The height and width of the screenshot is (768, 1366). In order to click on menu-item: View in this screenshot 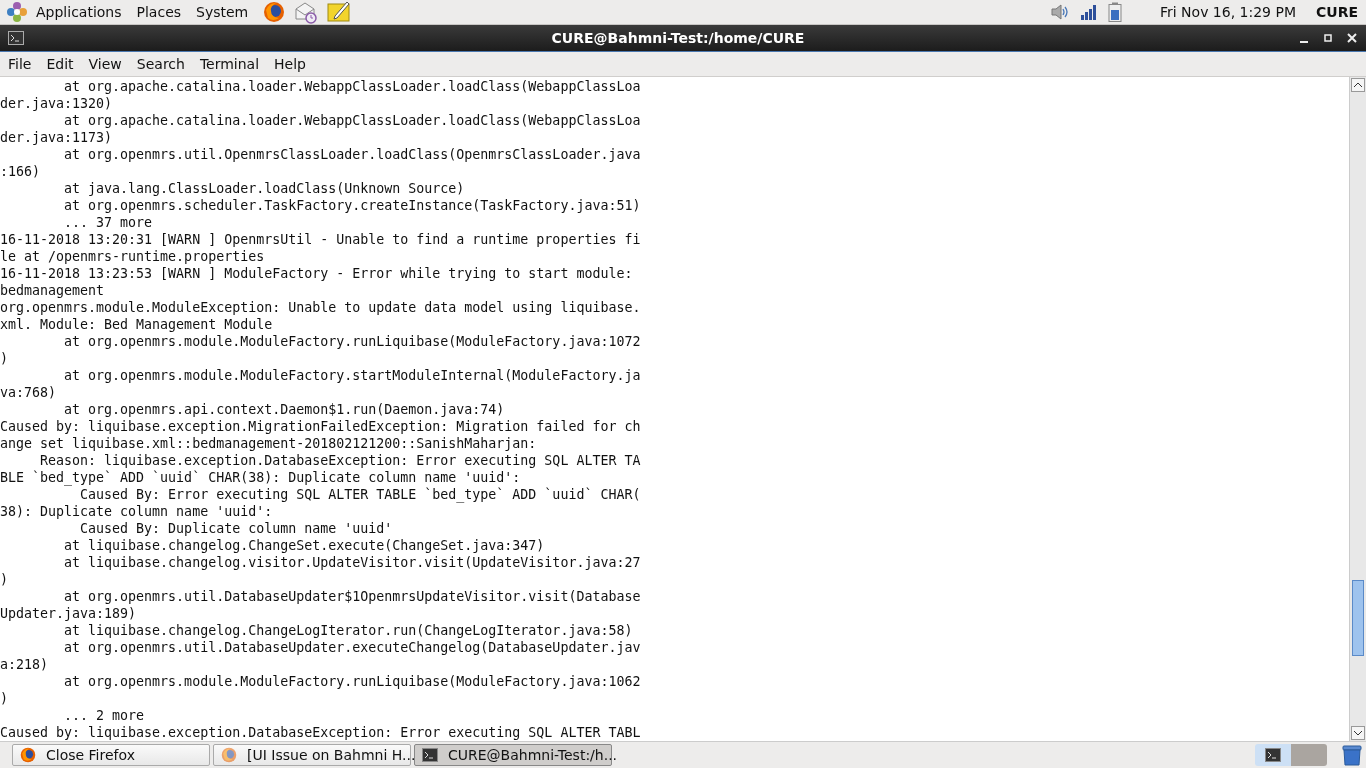, I will do `click(105, 64)`.